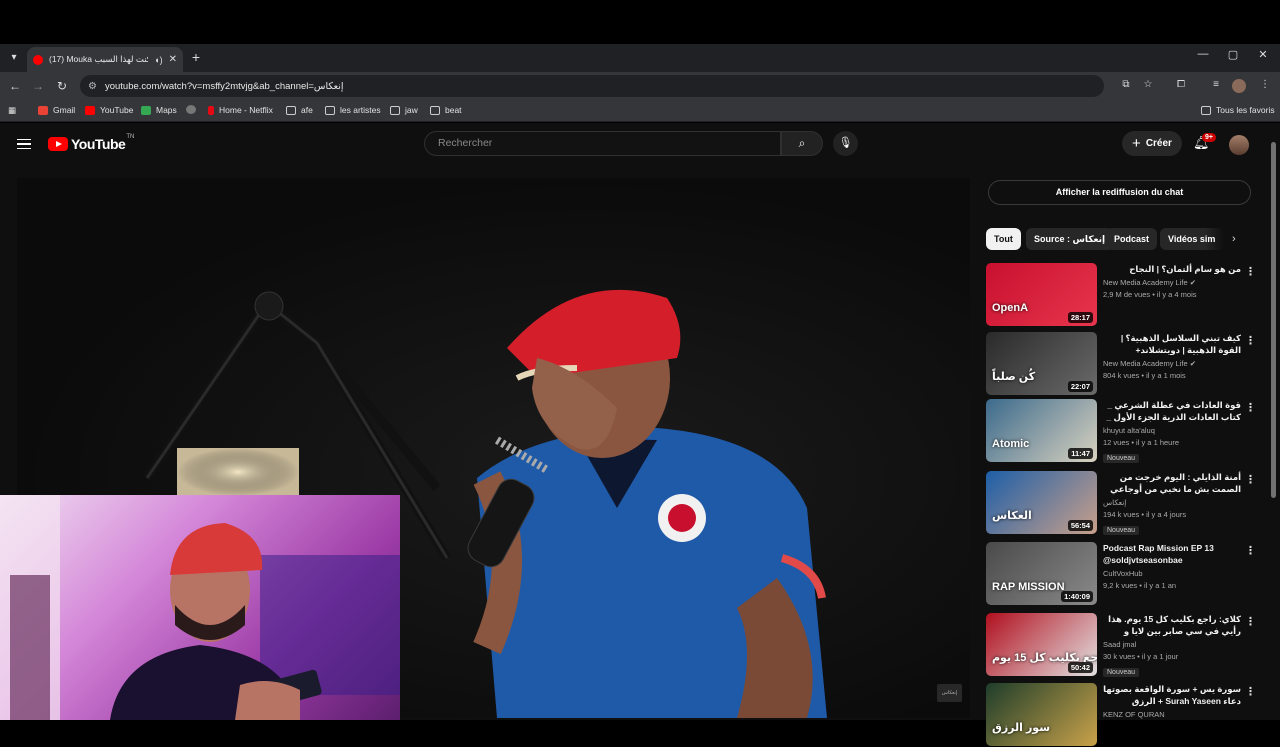 The width and height of the screenshot is (1280, 747). What do you see at coordinates (193, 109) in the screenshot?
I see `bookmark-unnamed` at bounding box center [193, 109].